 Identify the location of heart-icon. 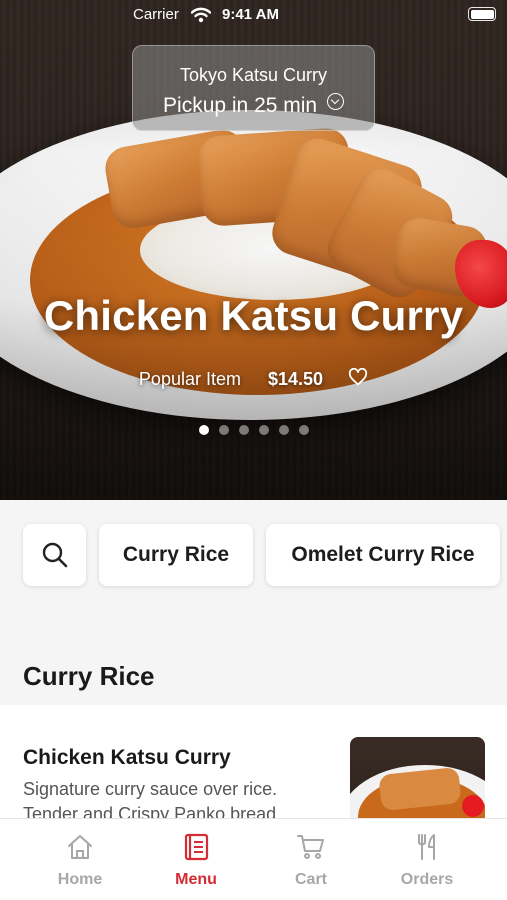
(358, 376).